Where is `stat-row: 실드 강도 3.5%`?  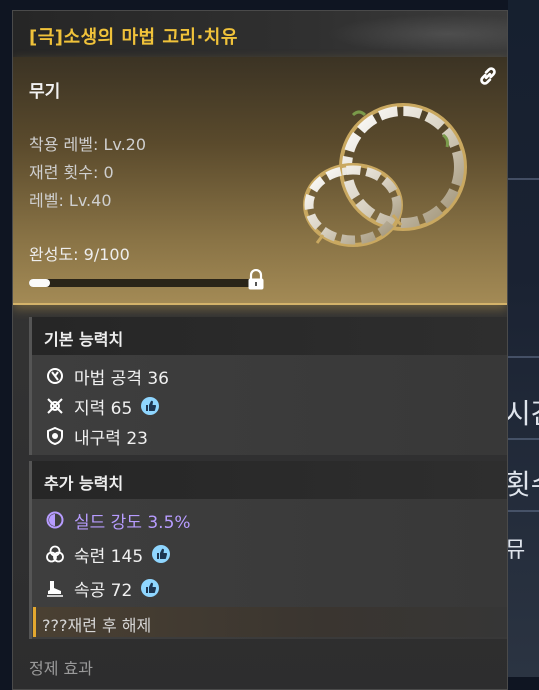
stat-row: 실드 강도 3.5% is located at coordinates (118, 520).